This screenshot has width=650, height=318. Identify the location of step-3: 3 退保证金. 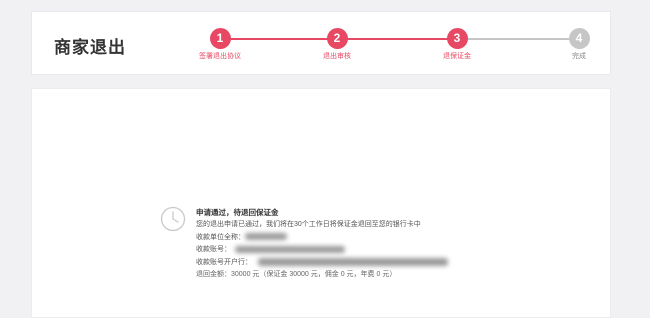
(457, 44).